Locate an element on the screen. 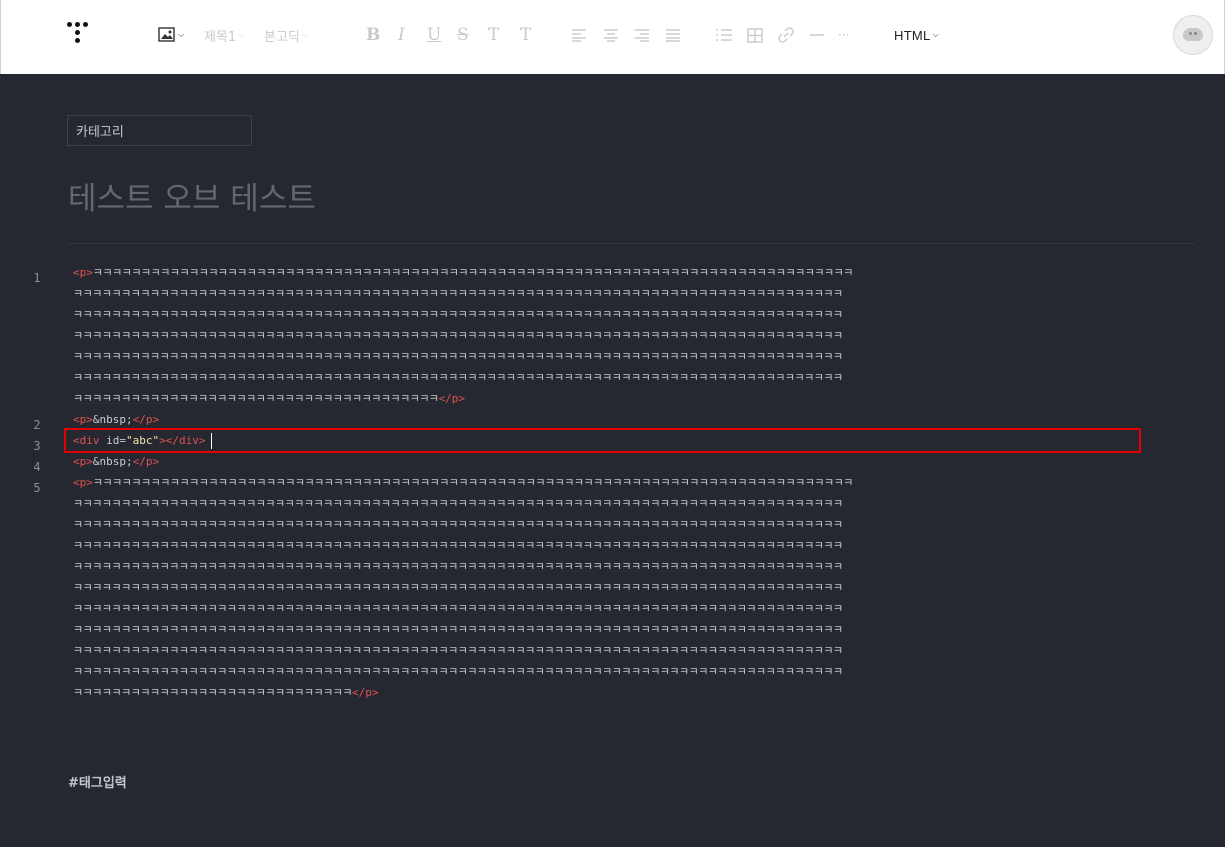  underline-button: U is located at coordinates (434, 35).